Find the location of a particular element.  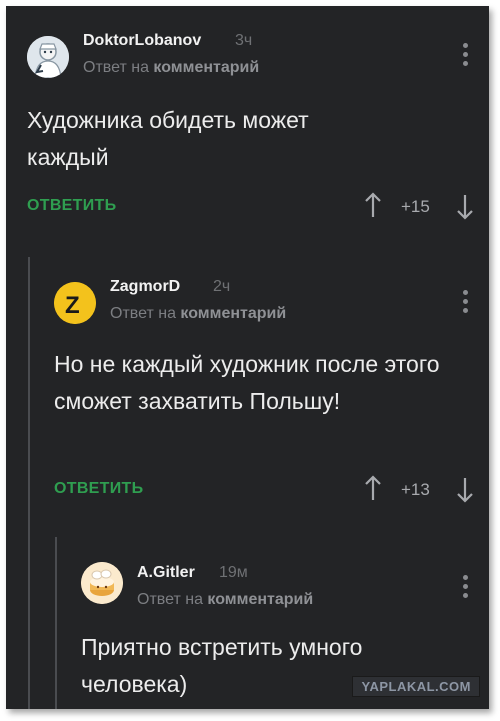

score: +15 is located at coordinates (415, 206).